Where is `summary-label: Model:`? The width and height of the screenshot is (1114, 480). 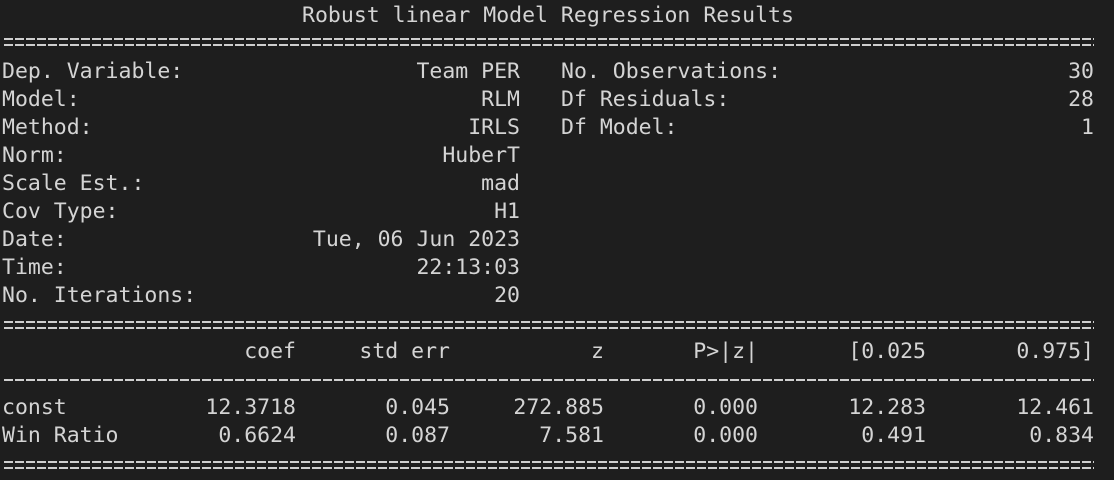
summary-label: Model: is located at coordinates (41, 99).